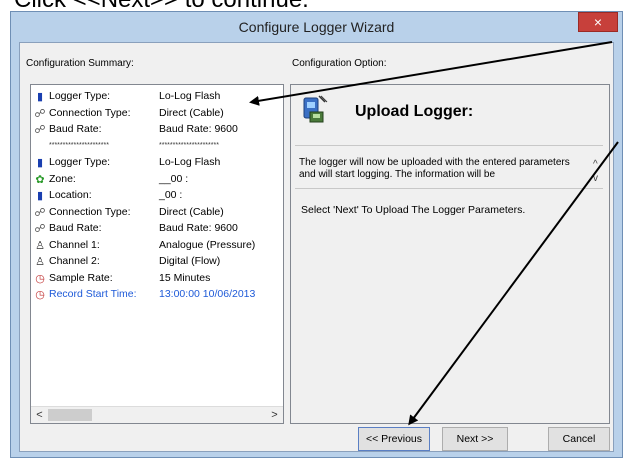 This screenshot has height=458, width=623. What do you see at coordinates (74, 244) in the screenshot?
I see `summary-row-label: Channel 1:` at bounding box center [74, 244].